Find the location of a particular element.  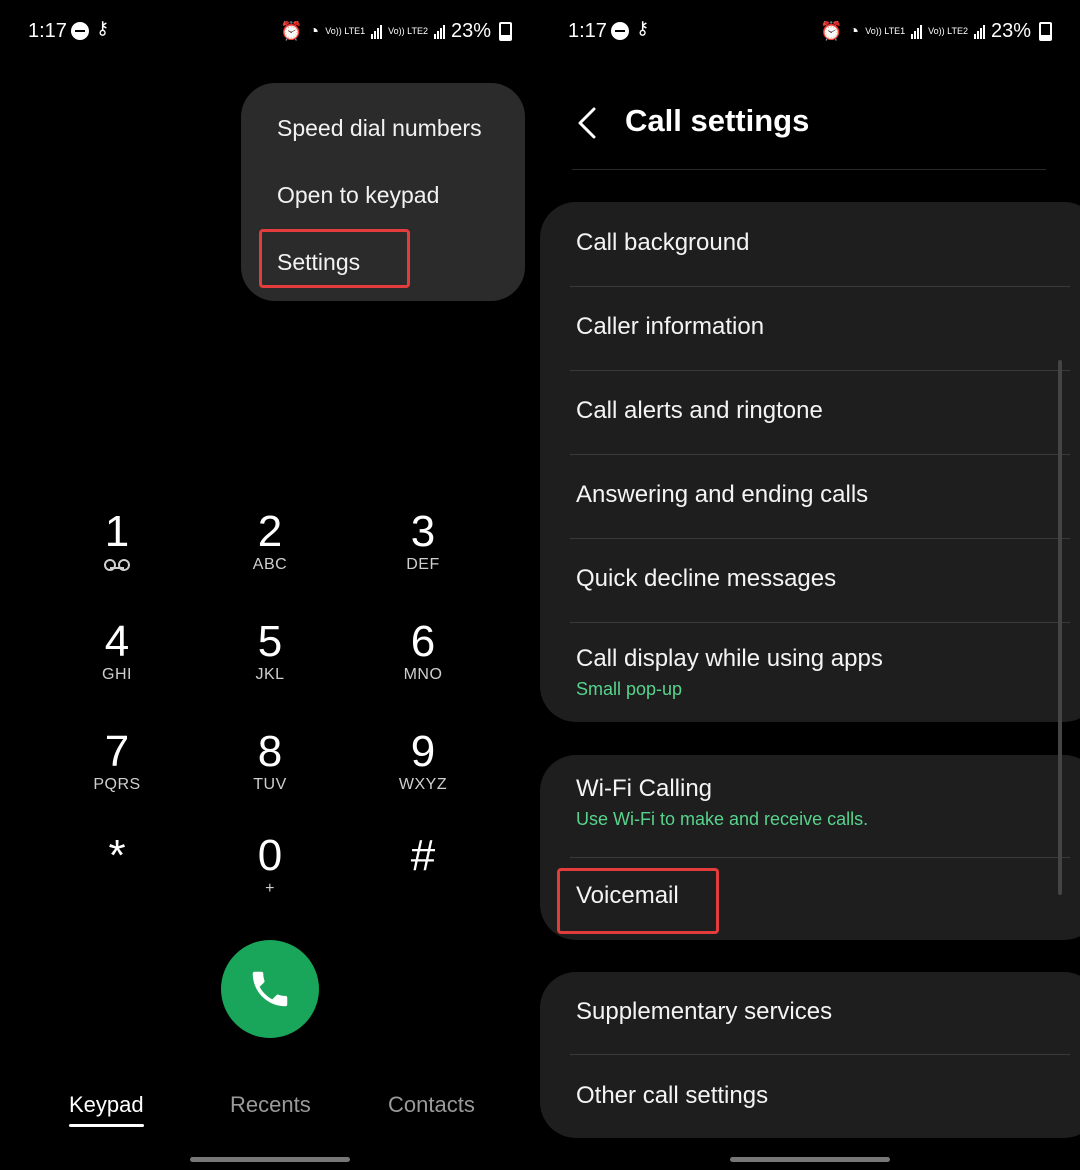

key-4: 4 GHI is located at coordinates (117, 651).